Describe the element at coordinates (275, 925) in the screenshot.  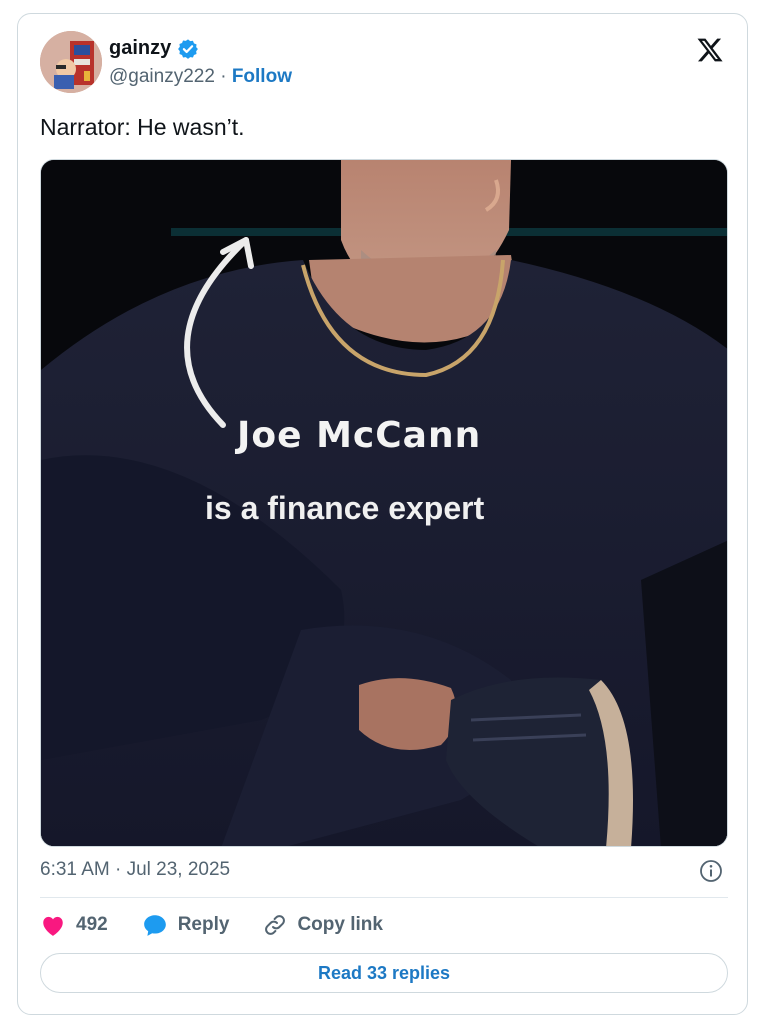
I see `link-icon` at that location.